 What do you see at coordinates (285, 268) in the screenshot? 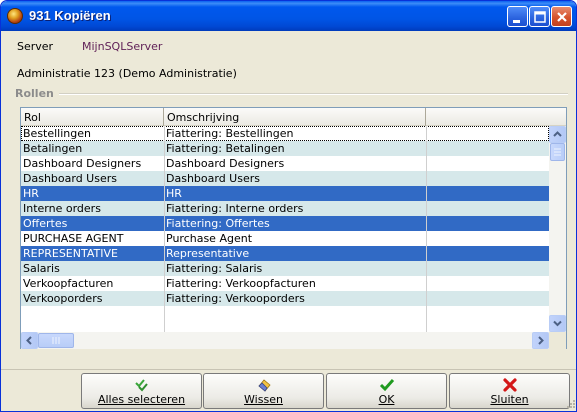
I see `table-row: Salaris Fiattering: Salaris` at bounding box center [285, 268].